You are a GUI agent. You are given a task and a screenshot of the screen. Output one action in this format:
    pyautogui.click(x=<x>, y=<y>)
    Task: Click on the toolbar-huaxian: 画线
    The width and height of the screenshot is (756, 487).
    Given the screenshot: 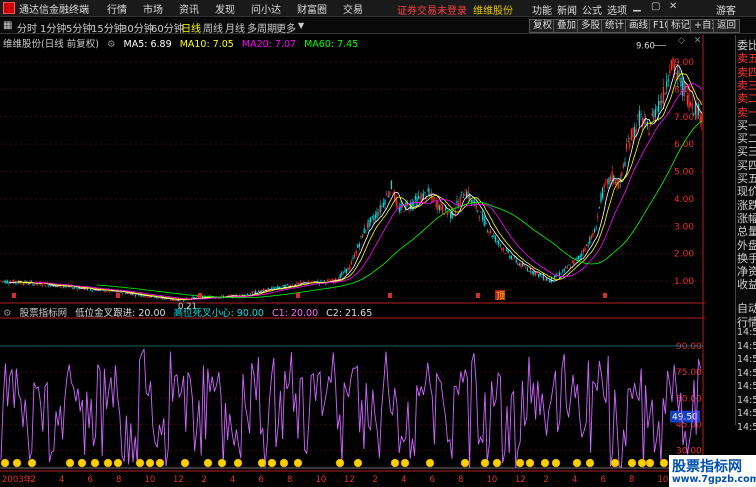 What is the action you would take?
    pyautogui.click(x=639, y=26)
    